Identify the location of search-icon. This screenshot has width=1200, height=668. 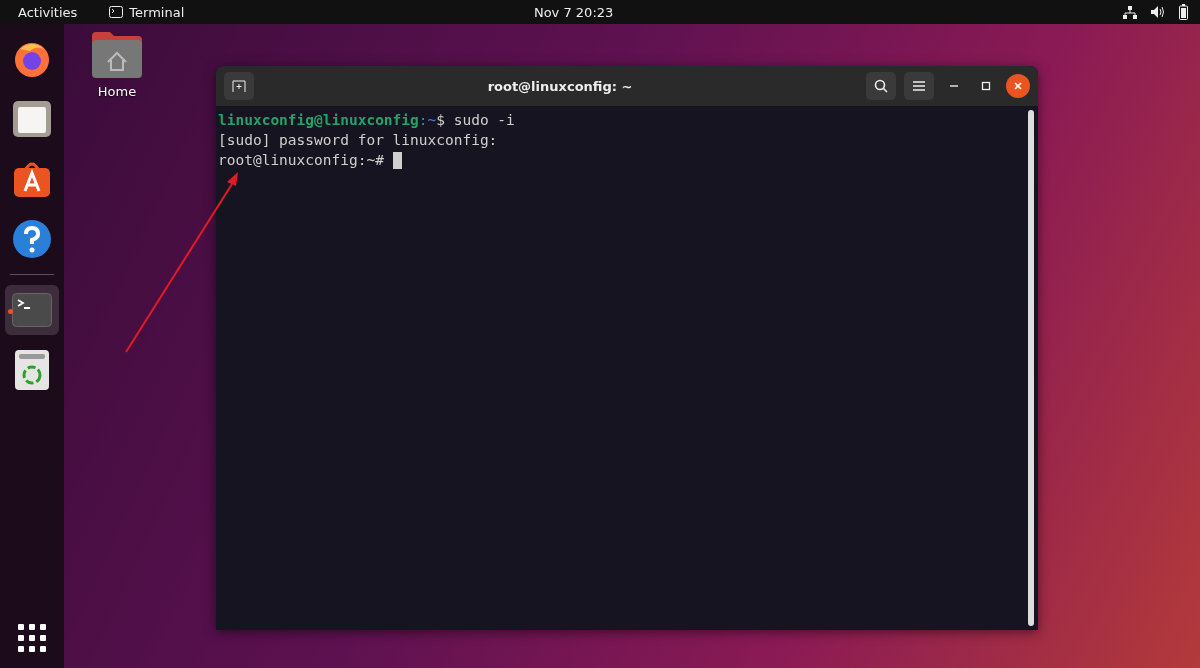
(881, 86).